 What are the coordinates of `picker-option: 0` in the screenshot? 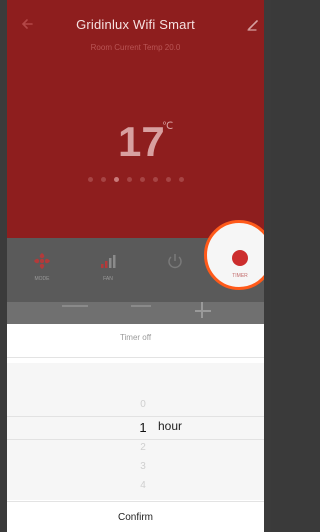 It's located at (143, 404).